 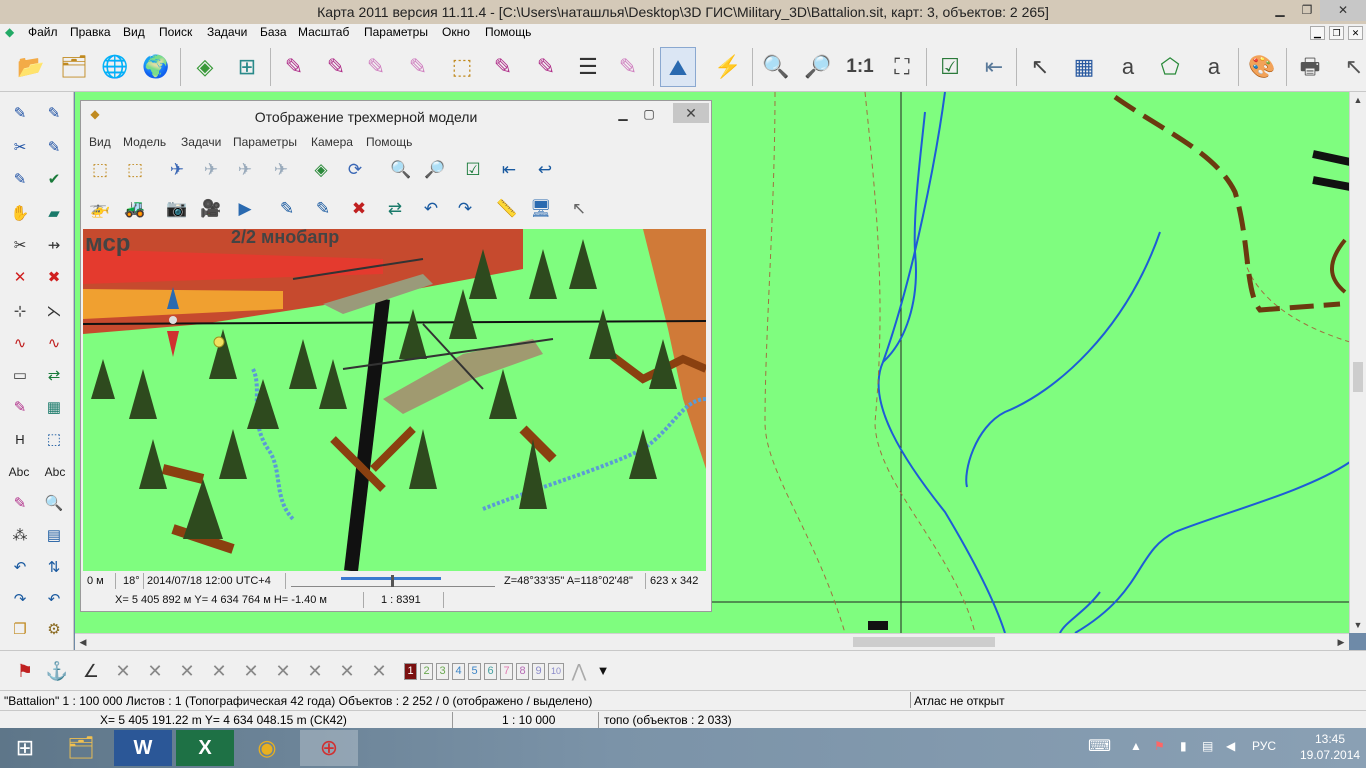 I want to click on redo-icon: ↷, so click(x=20, y=600).